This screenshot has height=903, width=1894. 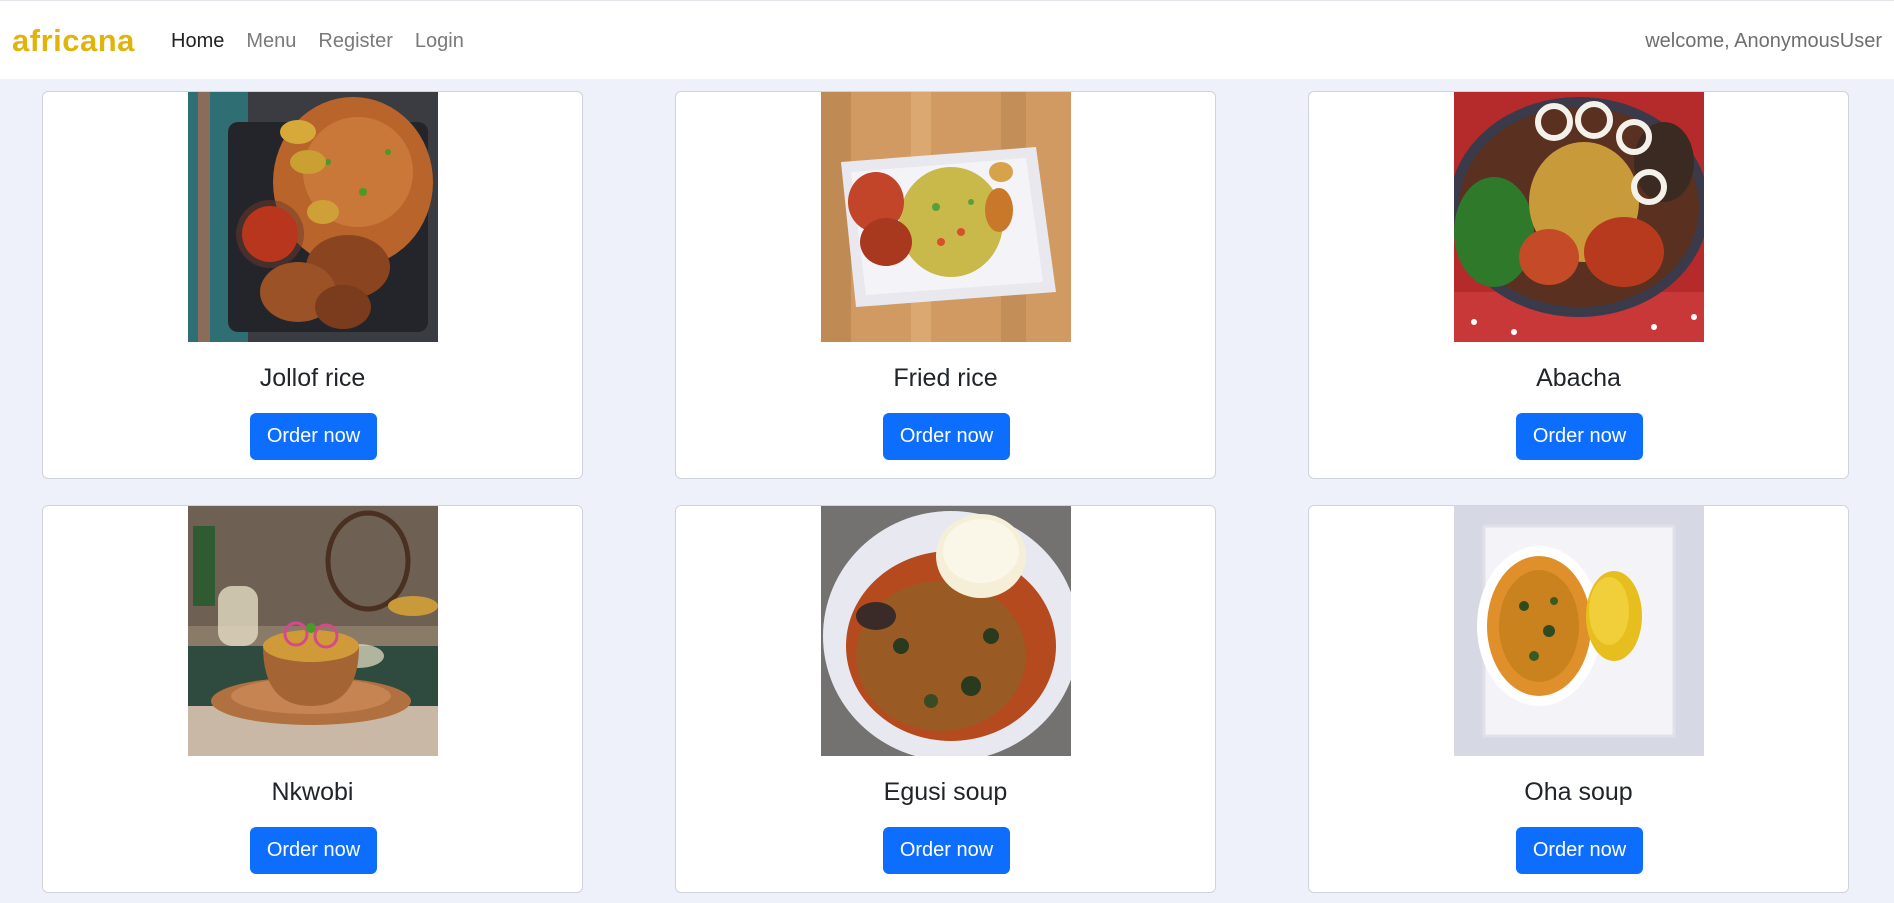 I want to click on nav-links: Home Menu Register Login, so click(x=328, y=41).